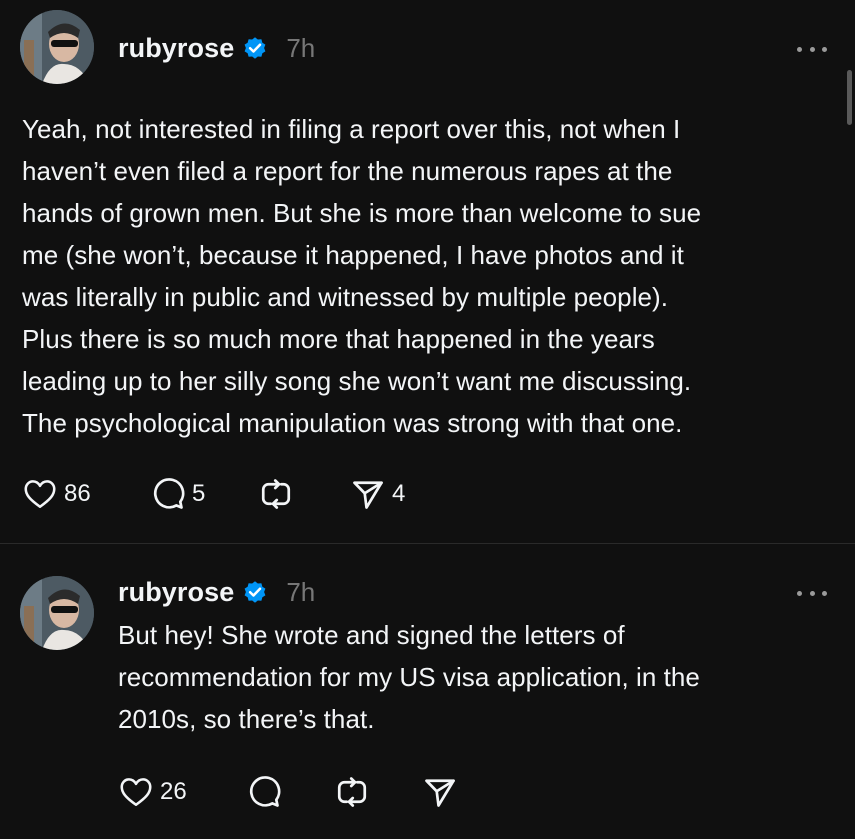 The width and height of the screenshot is (855, 839). I want to click on like-count: 26, so click(173, 791).